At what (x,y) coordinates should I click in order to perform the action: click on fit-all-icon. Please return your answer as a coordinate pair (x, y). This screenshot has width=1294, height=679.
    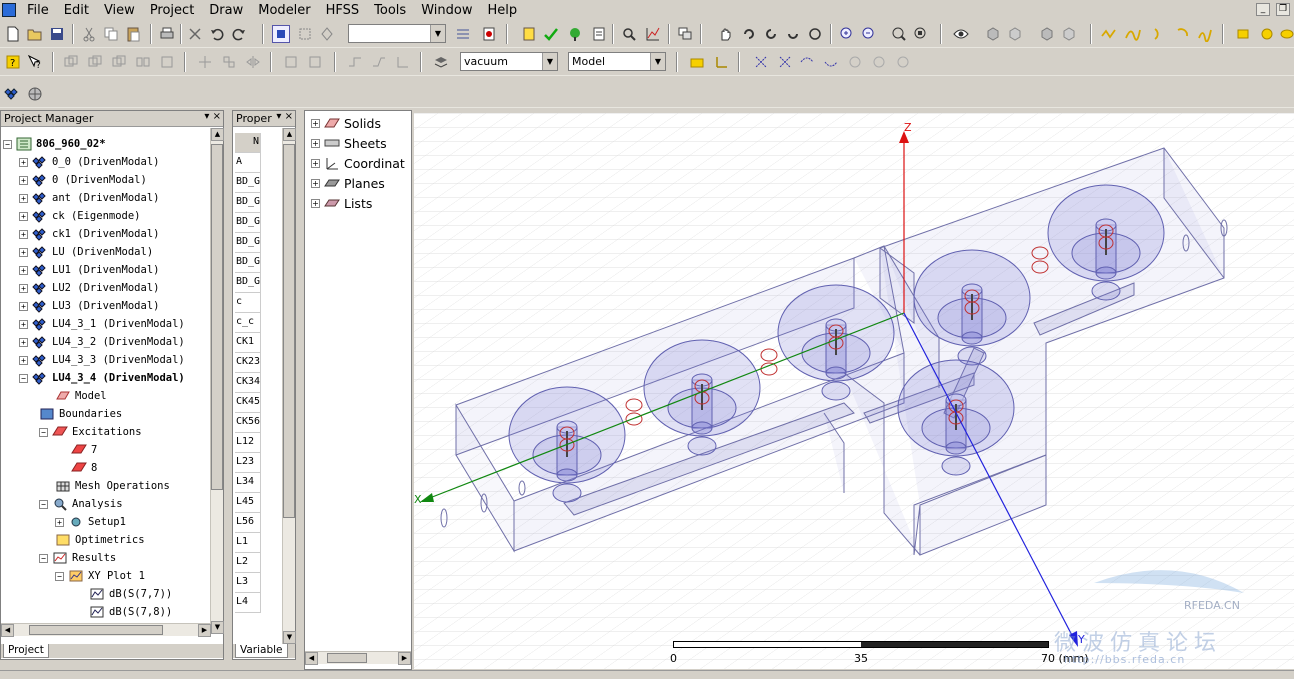
    Looking at the image, I should click on (899, 34).